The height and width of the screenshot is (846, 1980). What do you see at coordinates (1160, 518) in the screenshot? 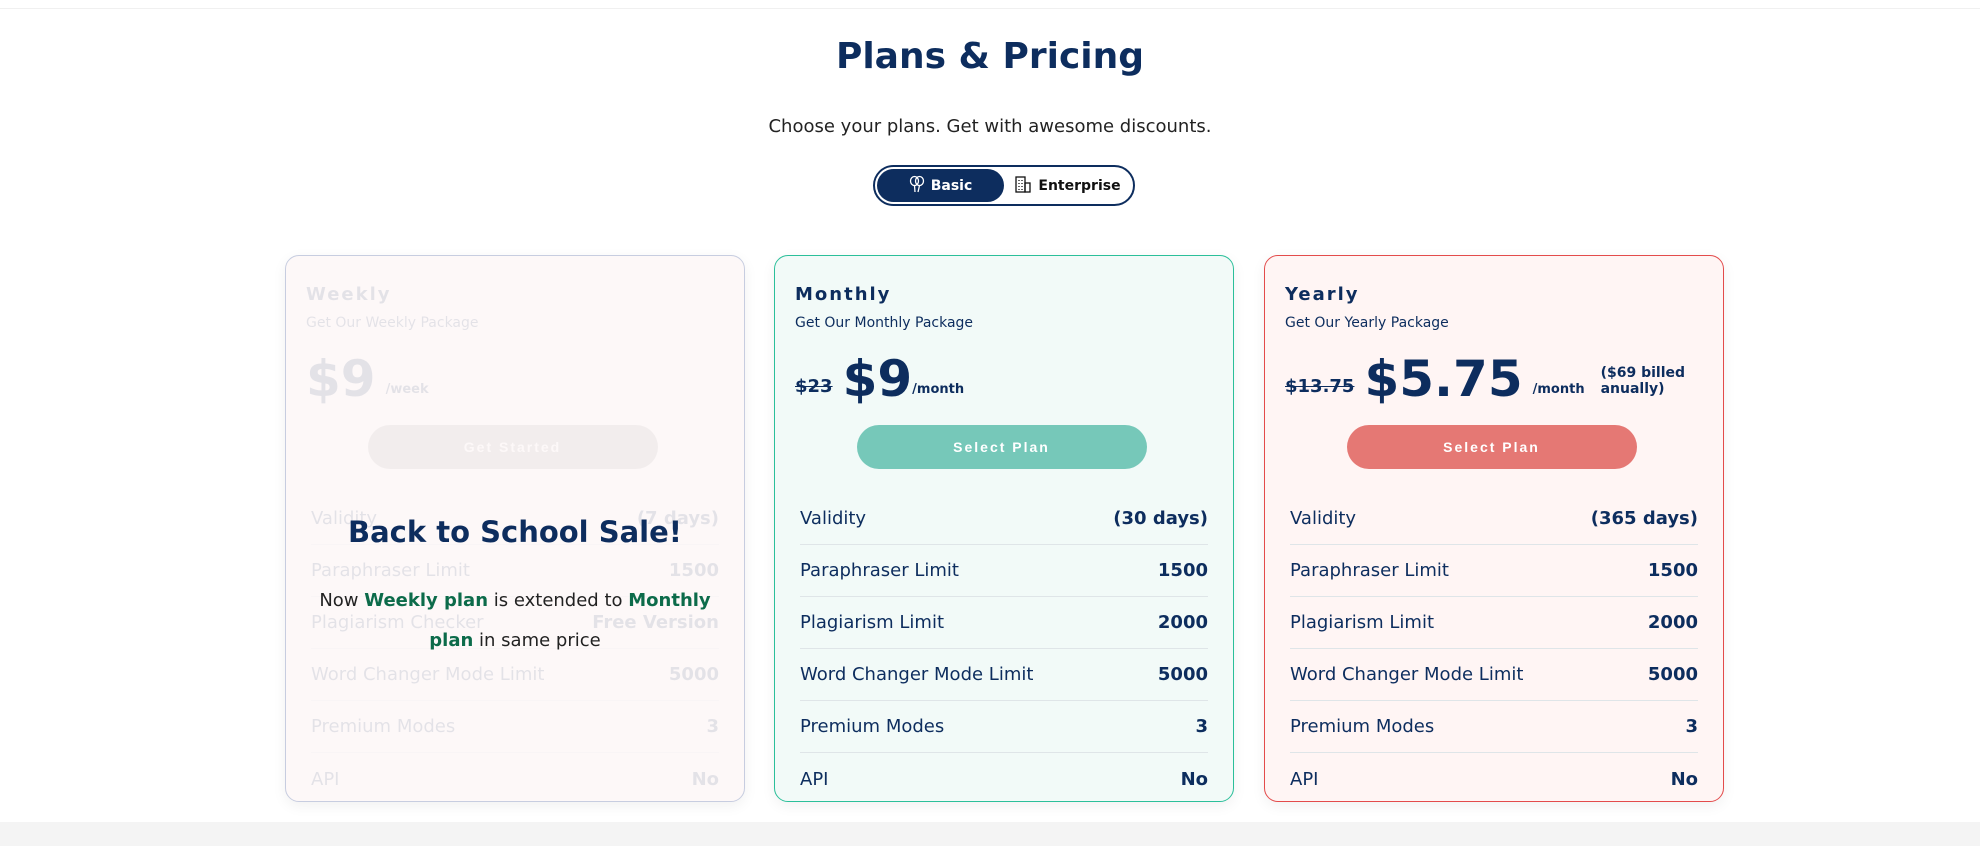
I see `feature-value: (30 days)` at bounding box center [1160, 518].